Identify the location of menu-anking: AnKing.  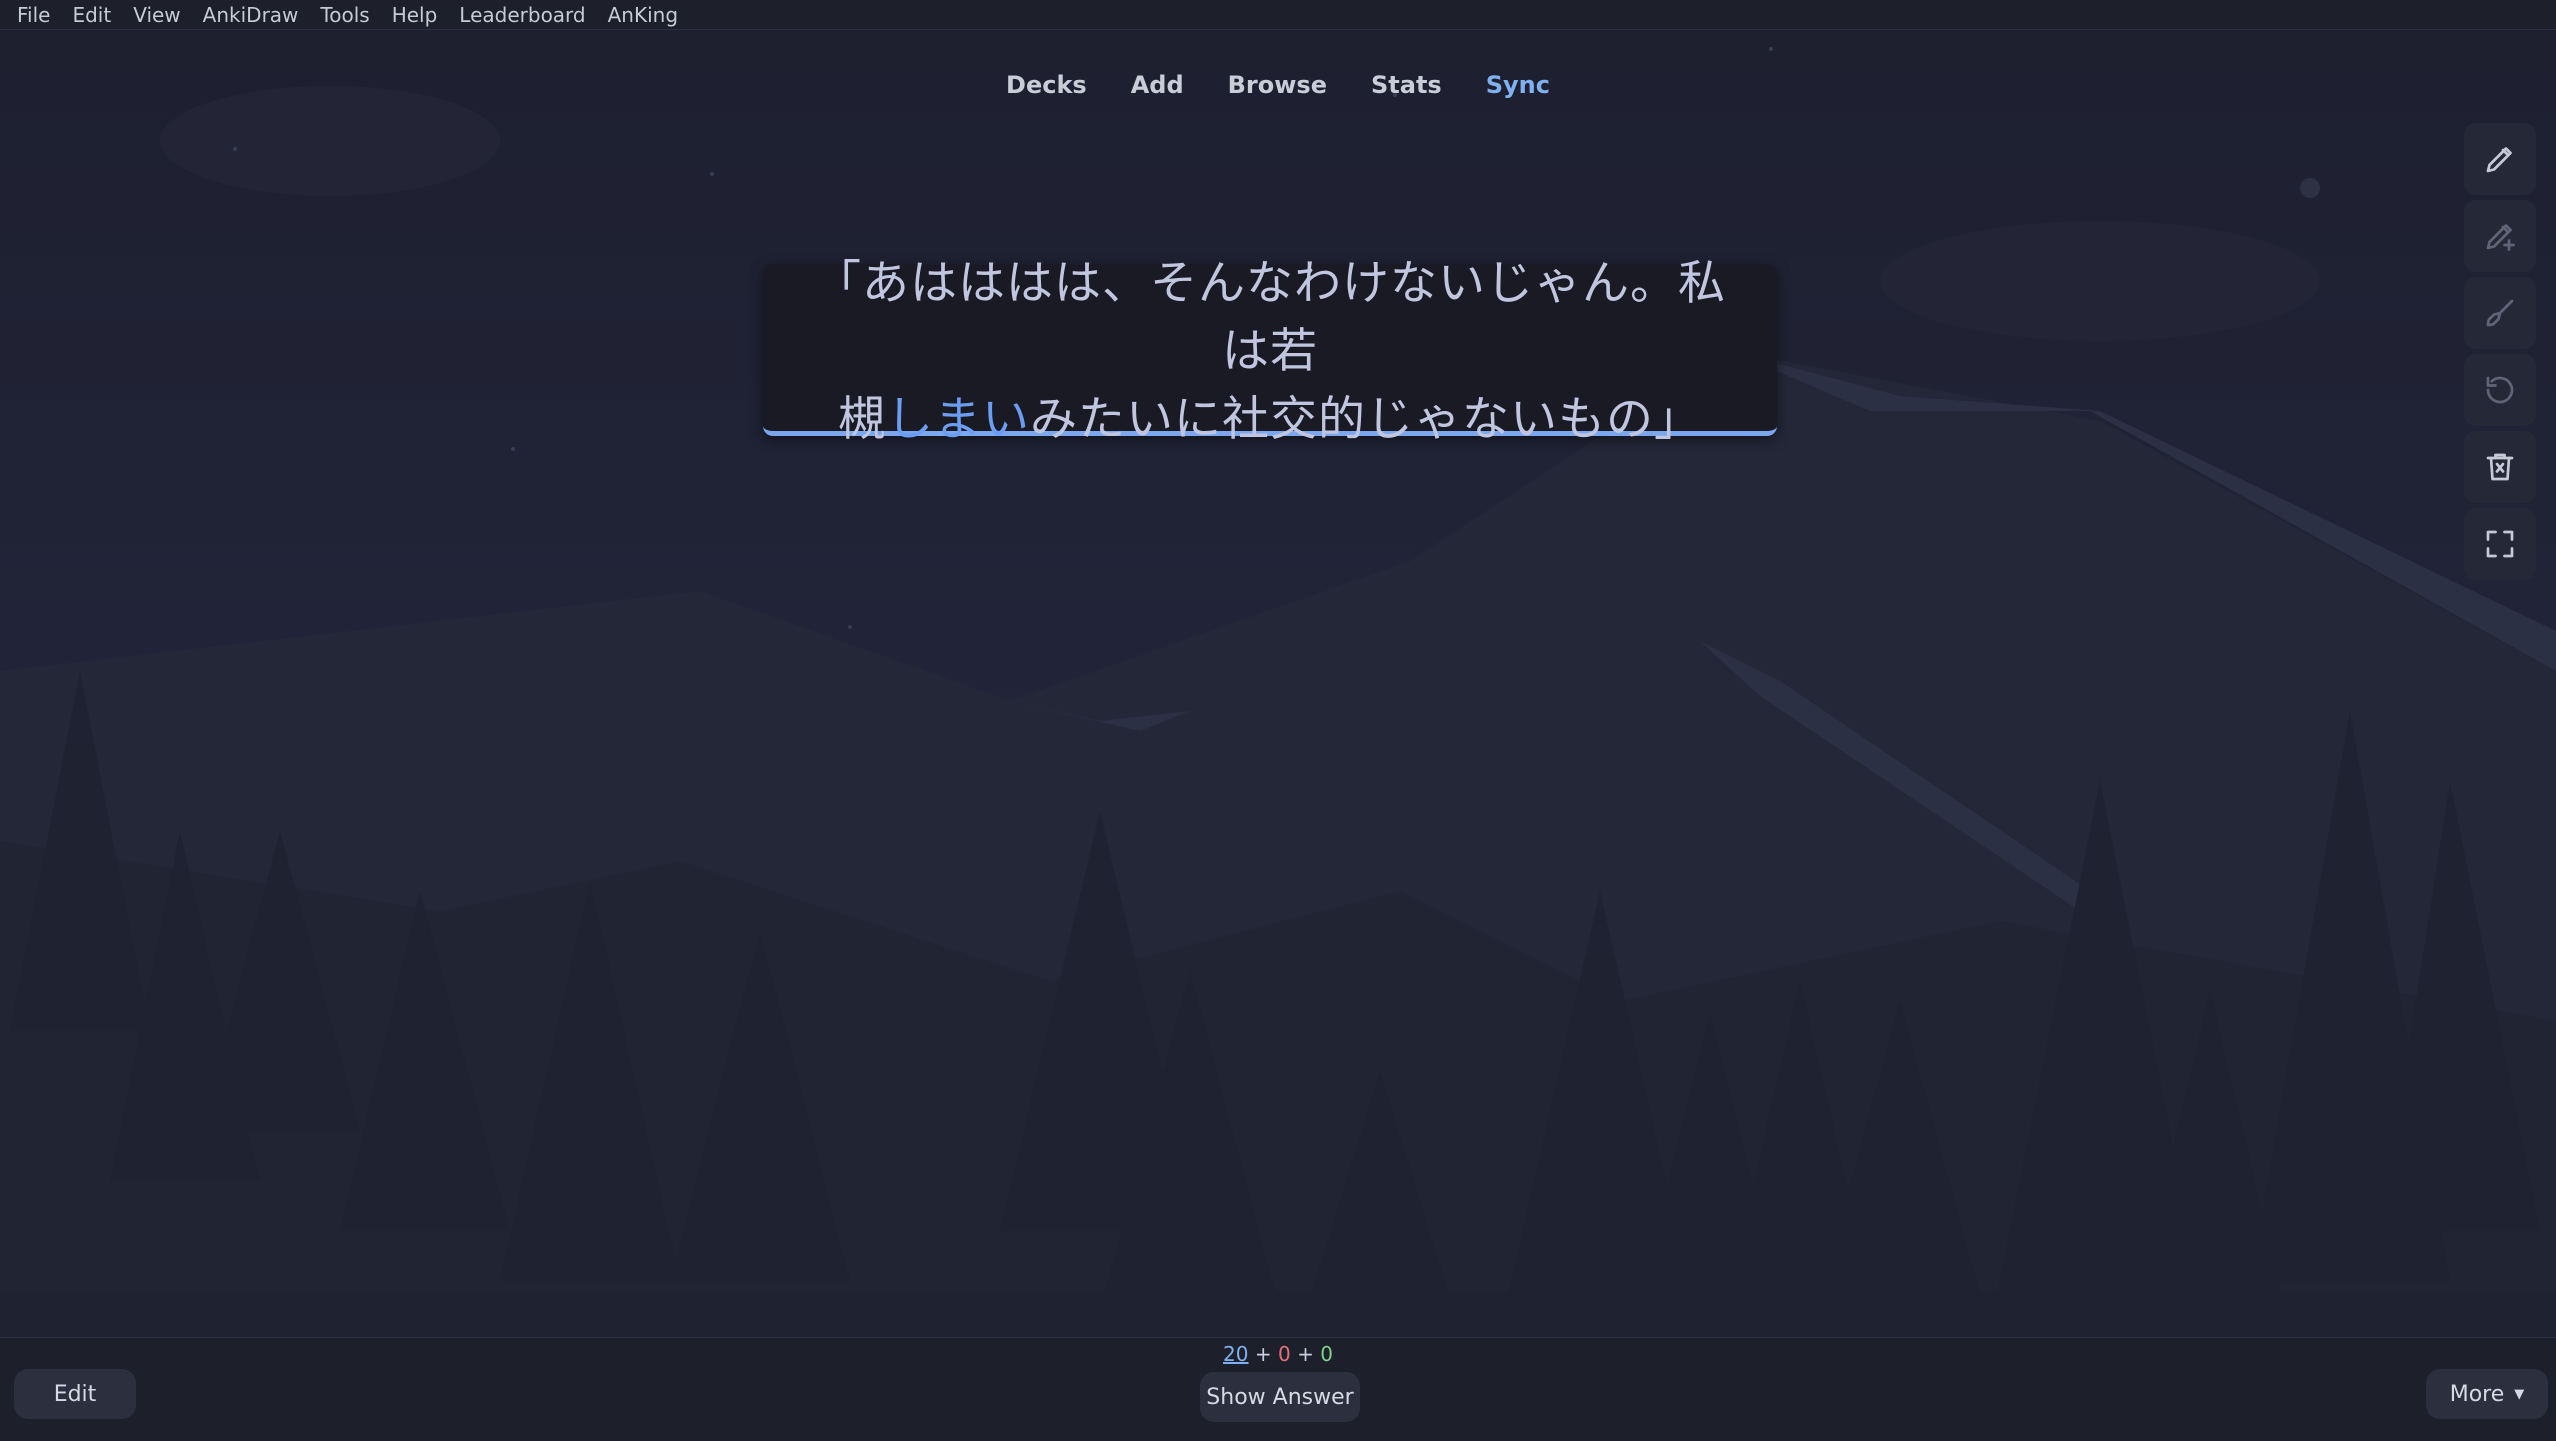
(643, 15).